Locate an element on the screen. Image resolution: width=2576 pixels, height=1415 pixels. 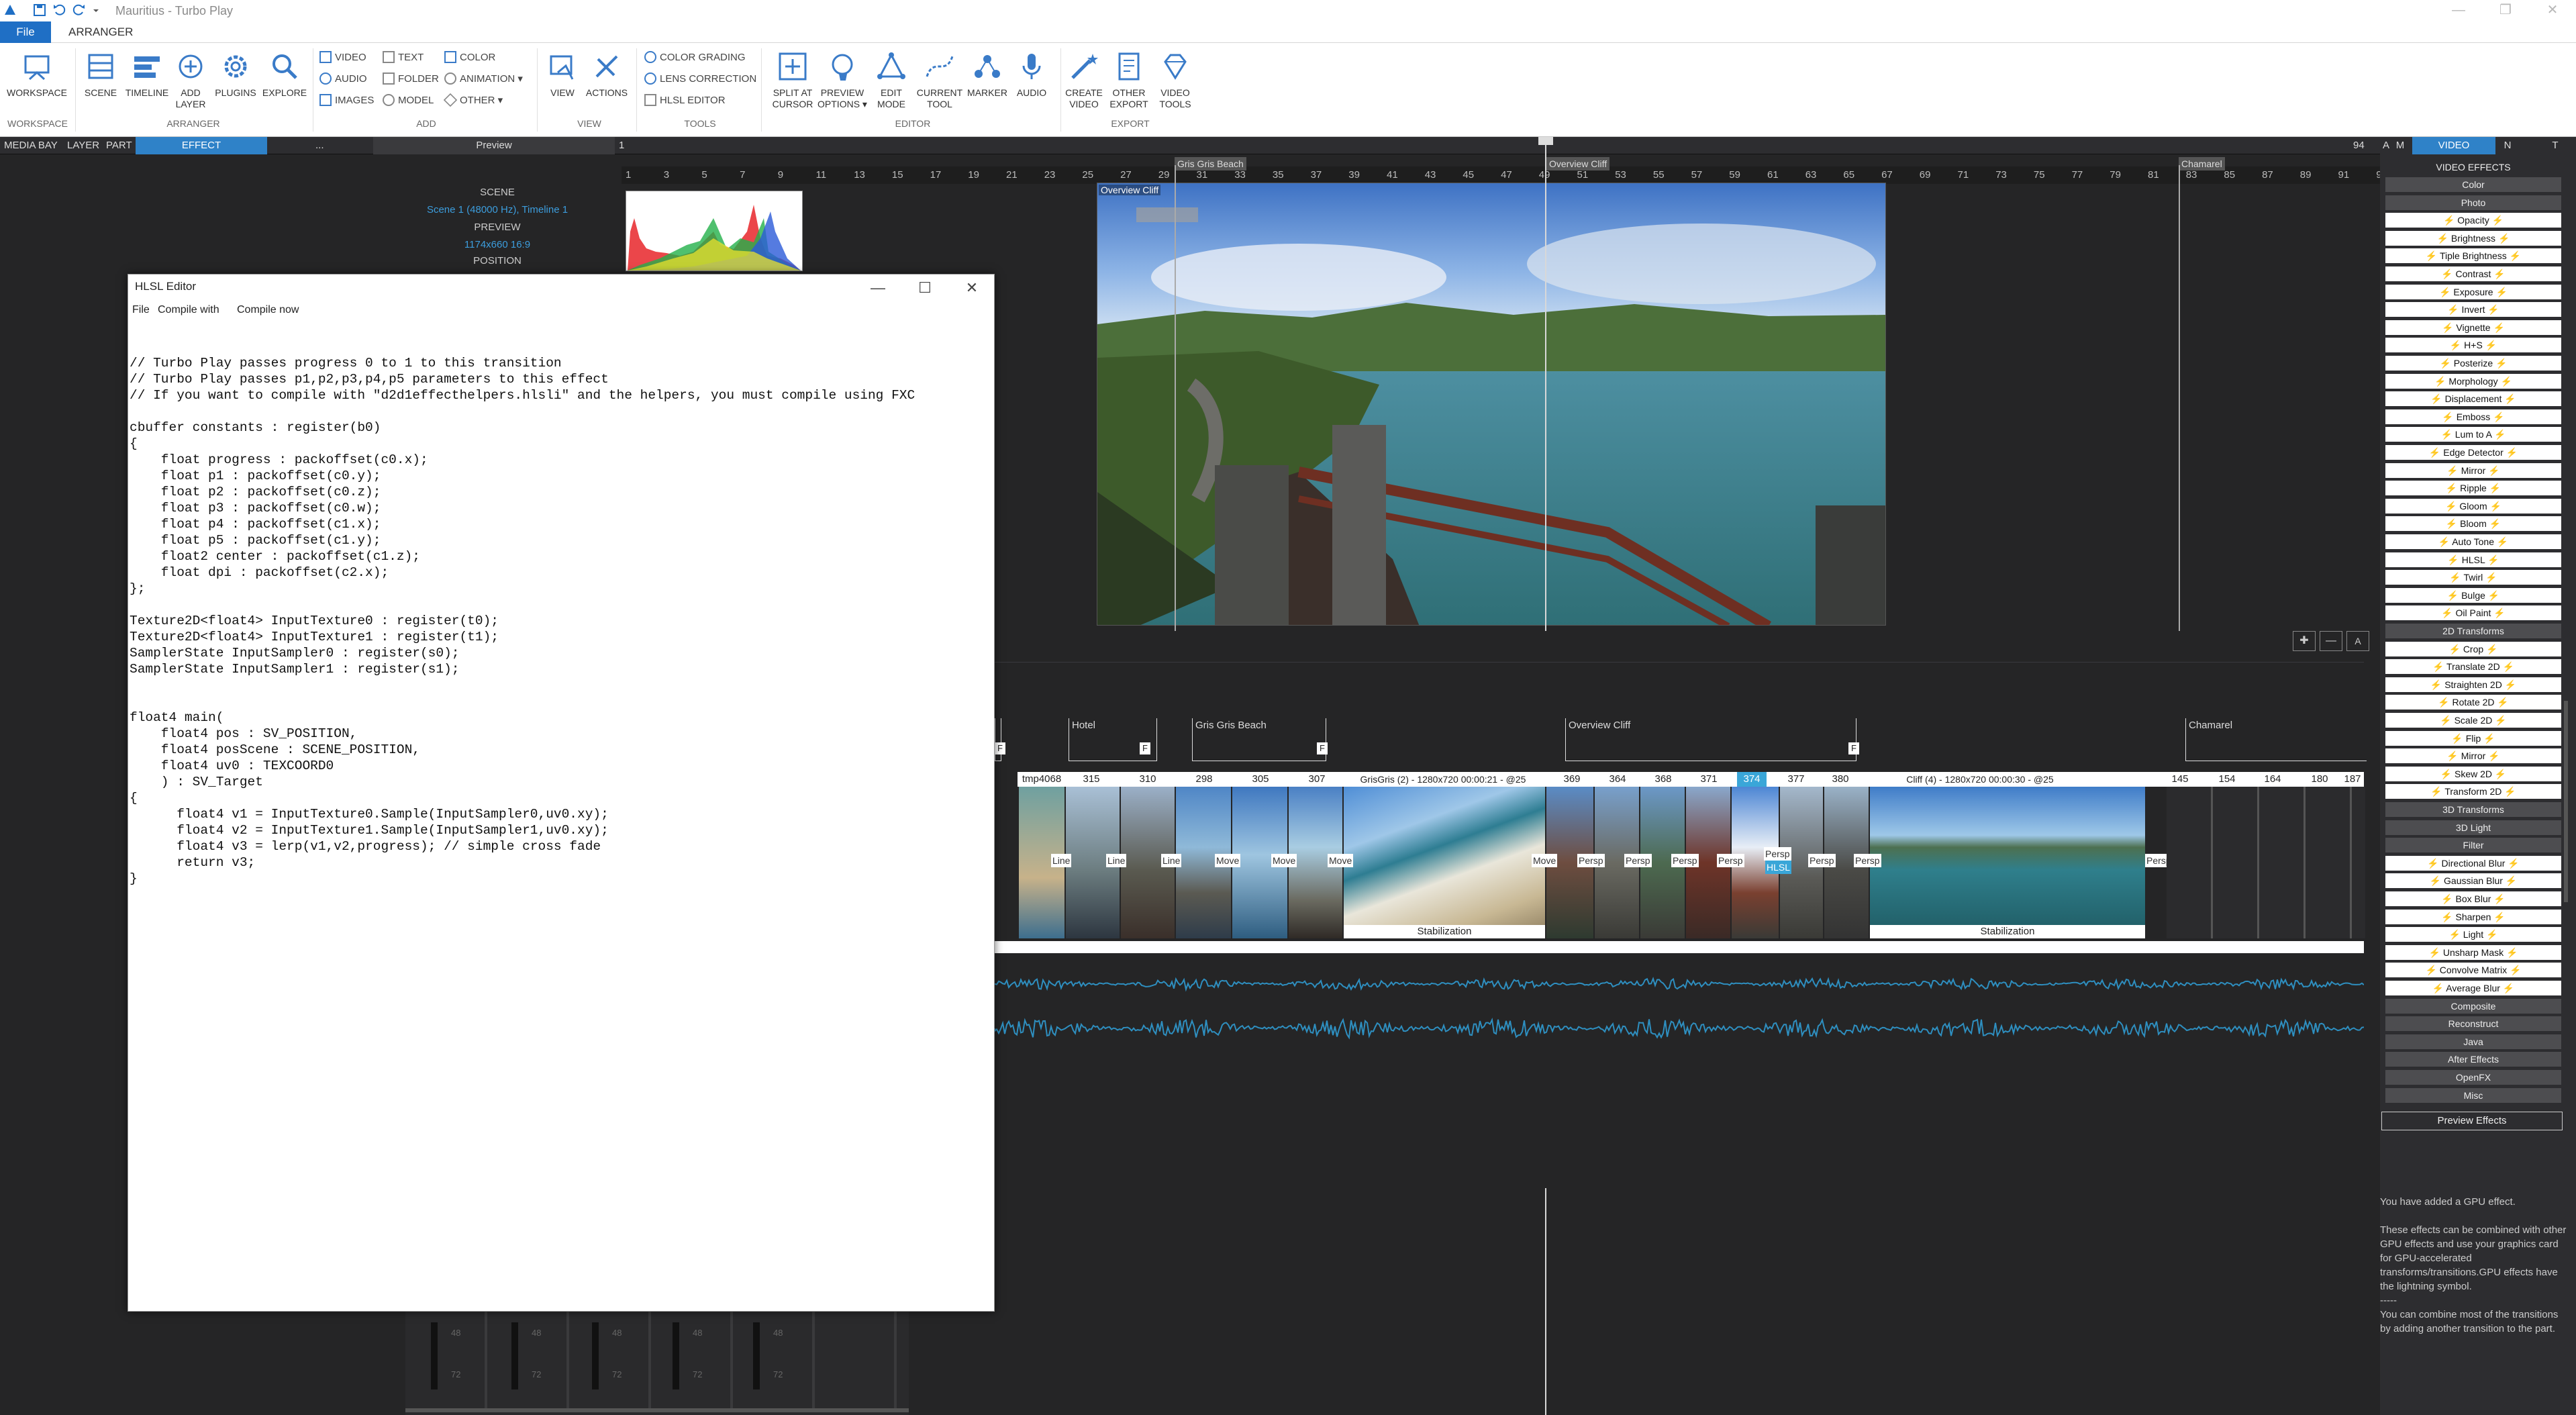
effect-item-translate-2d: ⚡ Translate 2D ⚡ is located at coordinates (2473, 667).